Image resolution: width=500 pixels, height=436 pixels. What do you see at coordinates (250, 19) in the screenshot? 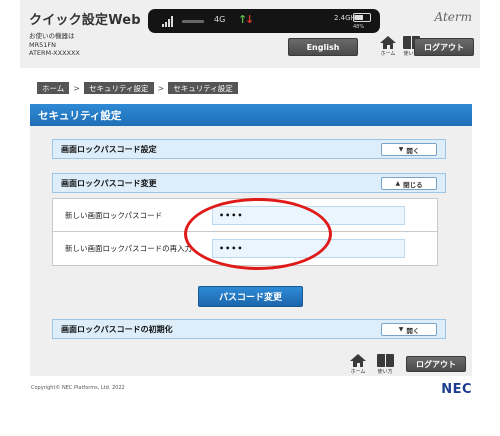
I see `download-arrow-icon: ↓` at bounding box center [250, 19].